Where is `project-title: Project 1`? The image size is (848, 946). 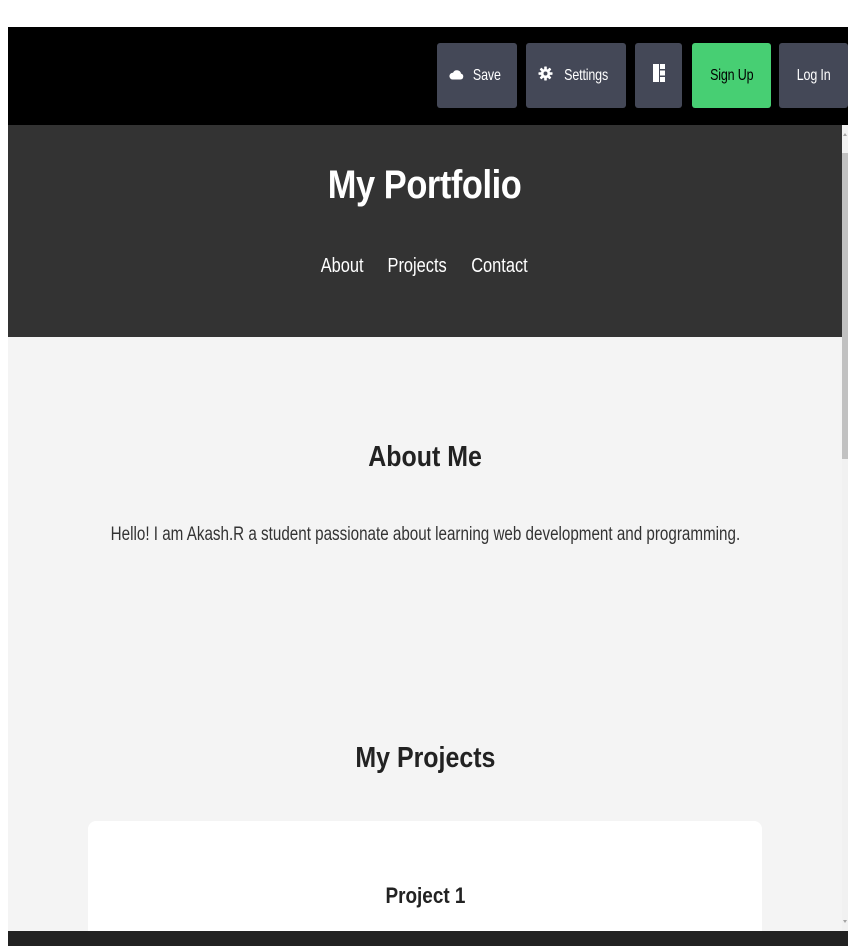
project-title: Project 1 is located at coordinates (425, 895).